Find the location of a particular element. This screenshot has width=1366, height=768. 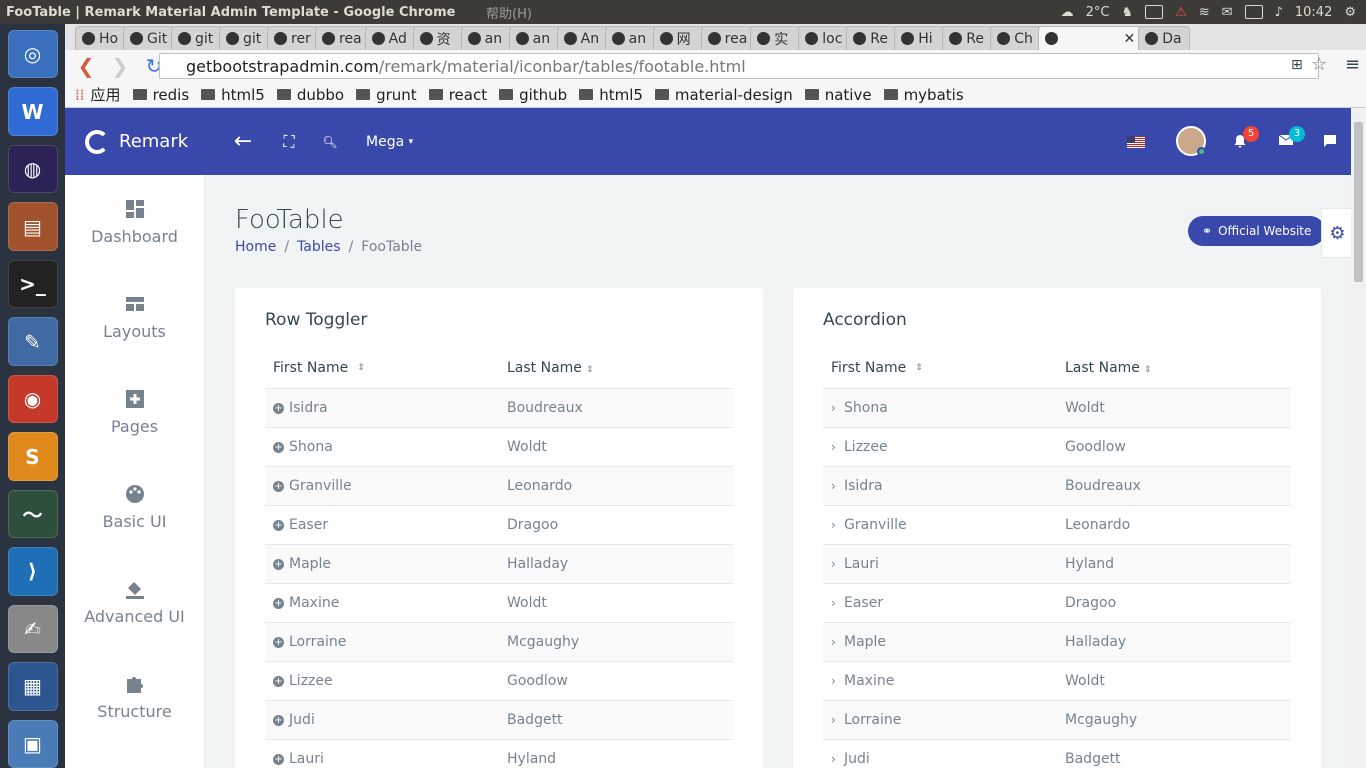

sublime-icon: S is located at coordinates (32, 456).